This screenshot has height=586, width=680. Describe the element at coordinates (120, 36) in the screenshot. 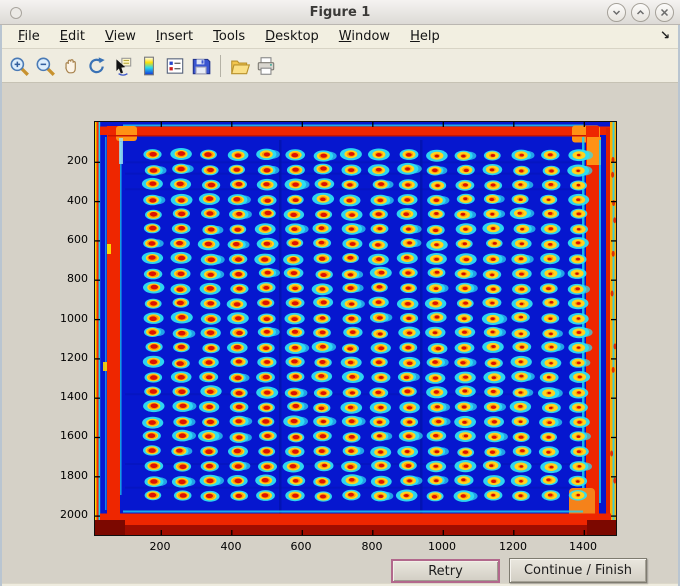

I see `menu-item-view: View` at that location.